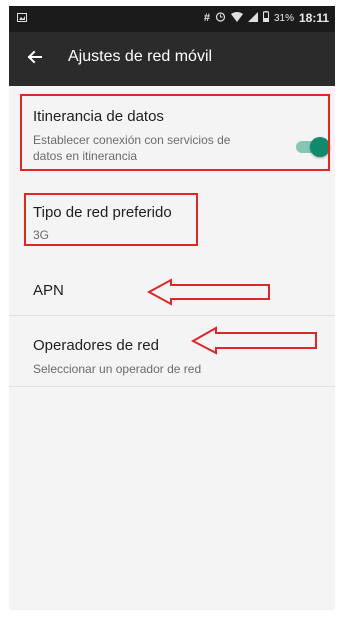 This screenshot has height=618, width=345. Describe the element at coordinates (253, 340) in the screenshot. I see `annotation-arrow-operators` at that location.